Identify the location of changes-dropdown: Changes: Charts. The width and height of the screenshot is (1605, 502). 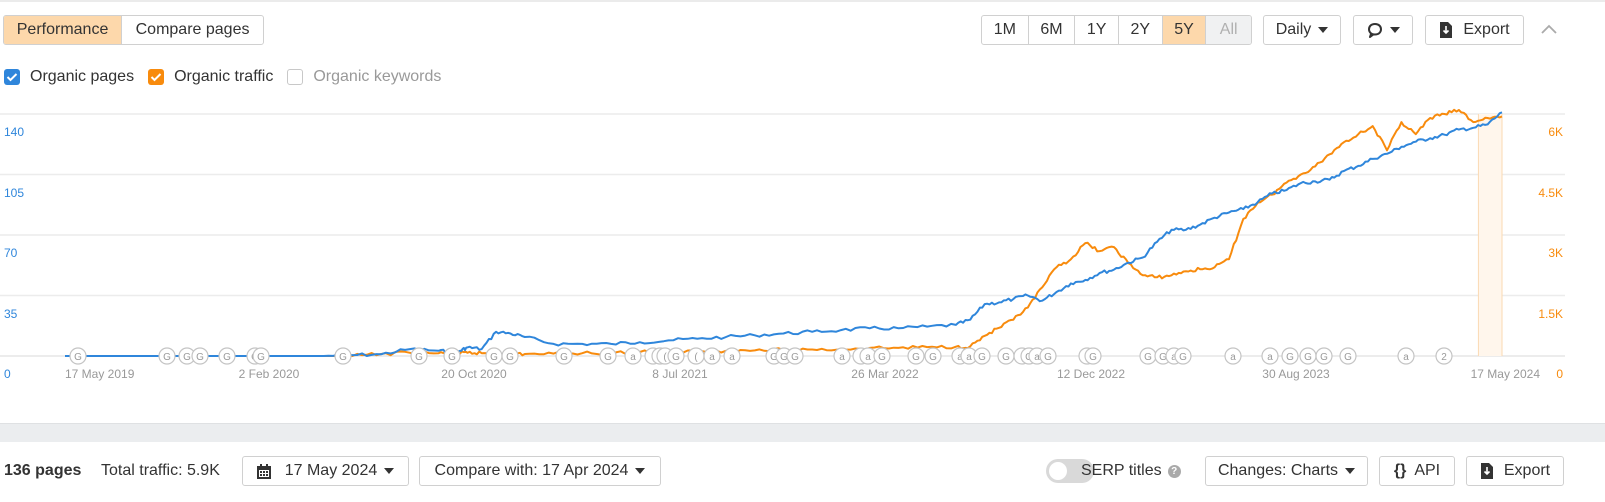
(1286, 471).